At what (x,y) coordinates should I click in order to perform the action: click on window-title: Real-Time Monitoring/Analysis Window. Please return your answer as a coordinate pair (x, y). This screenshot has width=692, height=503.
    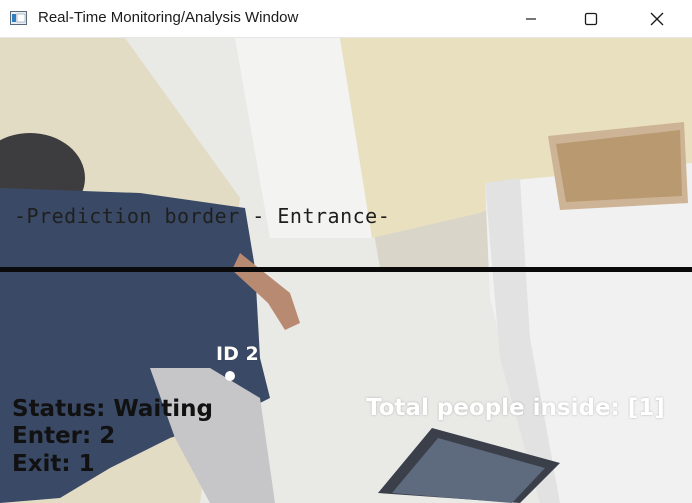
    Looking at the image, I should click on (168, 17).